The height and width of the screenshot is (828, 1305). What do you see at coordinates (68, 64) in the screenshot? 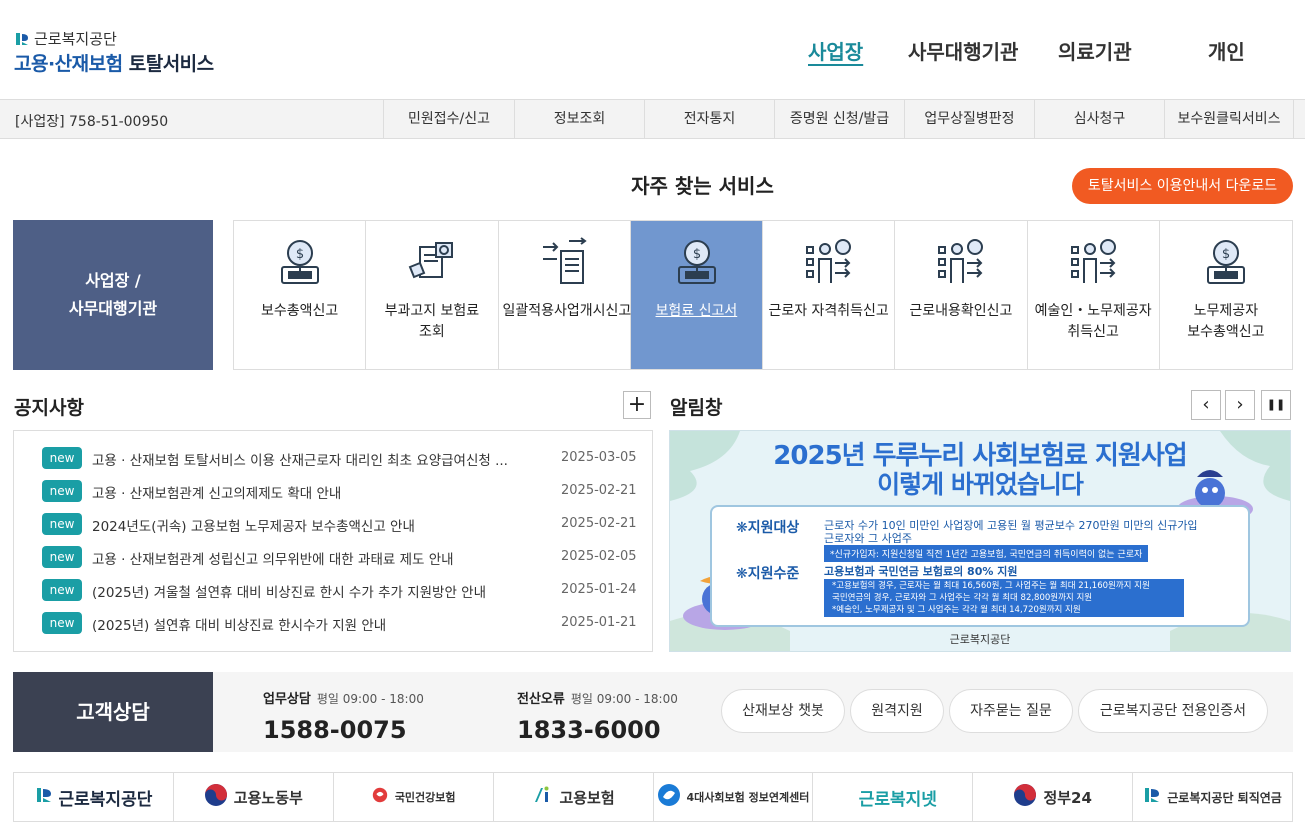
I see `logo-title-part1: 고용·산재보험` at bounding box center [68, 64].